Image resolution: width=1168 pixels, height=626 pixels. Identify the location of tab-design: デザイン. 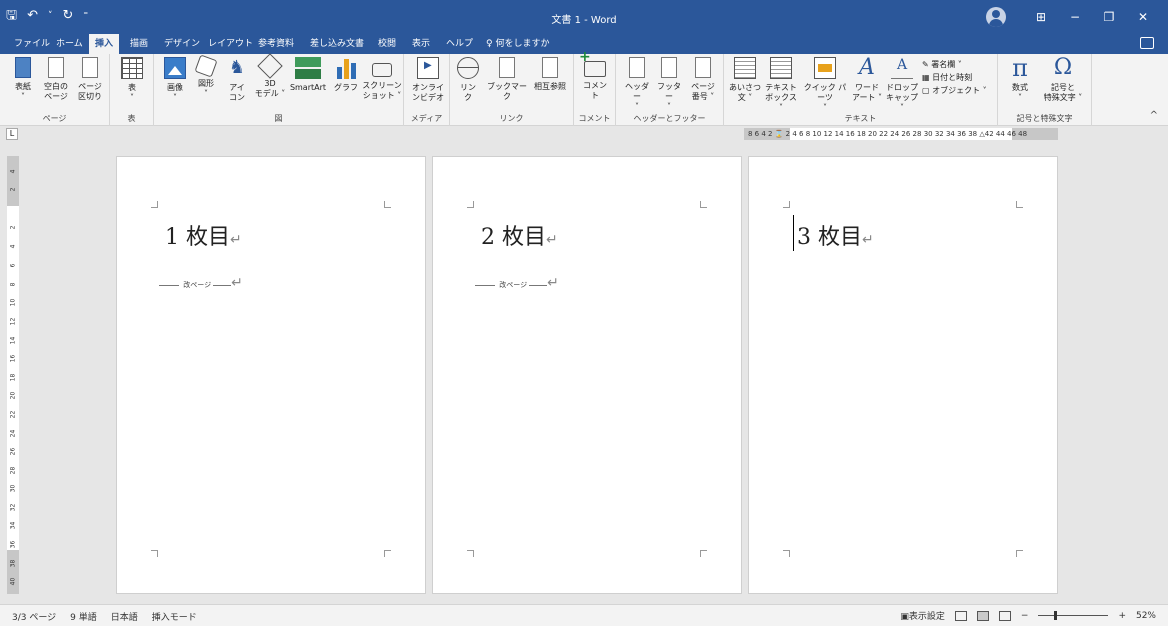
(182, 44).